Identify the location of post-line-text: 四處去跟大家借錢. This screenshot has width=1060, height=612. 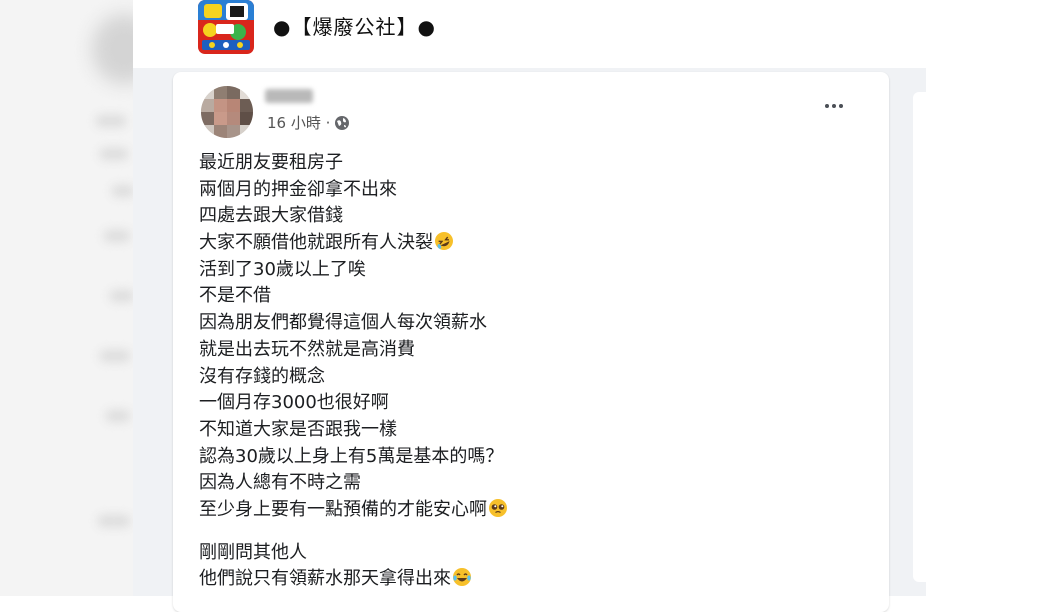
(271, 216).